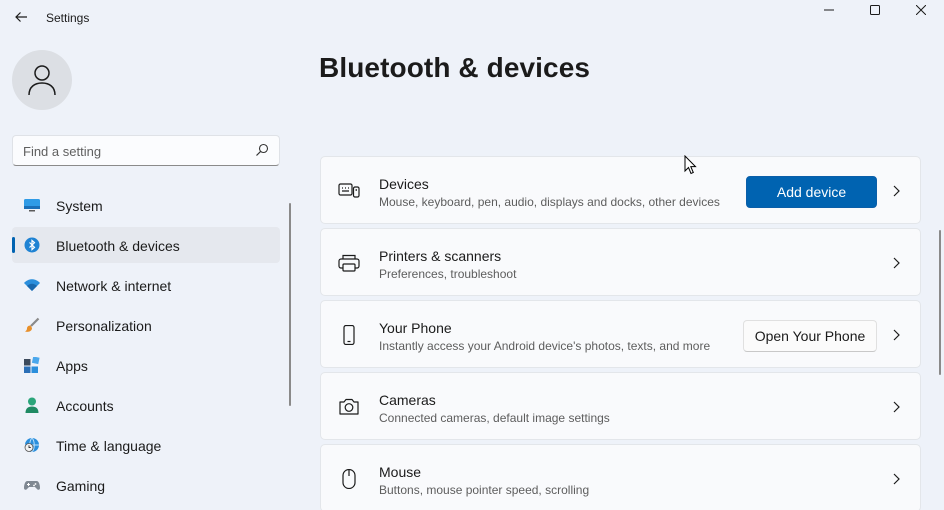 The image size is (944, 510). I want to click on card-title: Devices, so click(404, 184).